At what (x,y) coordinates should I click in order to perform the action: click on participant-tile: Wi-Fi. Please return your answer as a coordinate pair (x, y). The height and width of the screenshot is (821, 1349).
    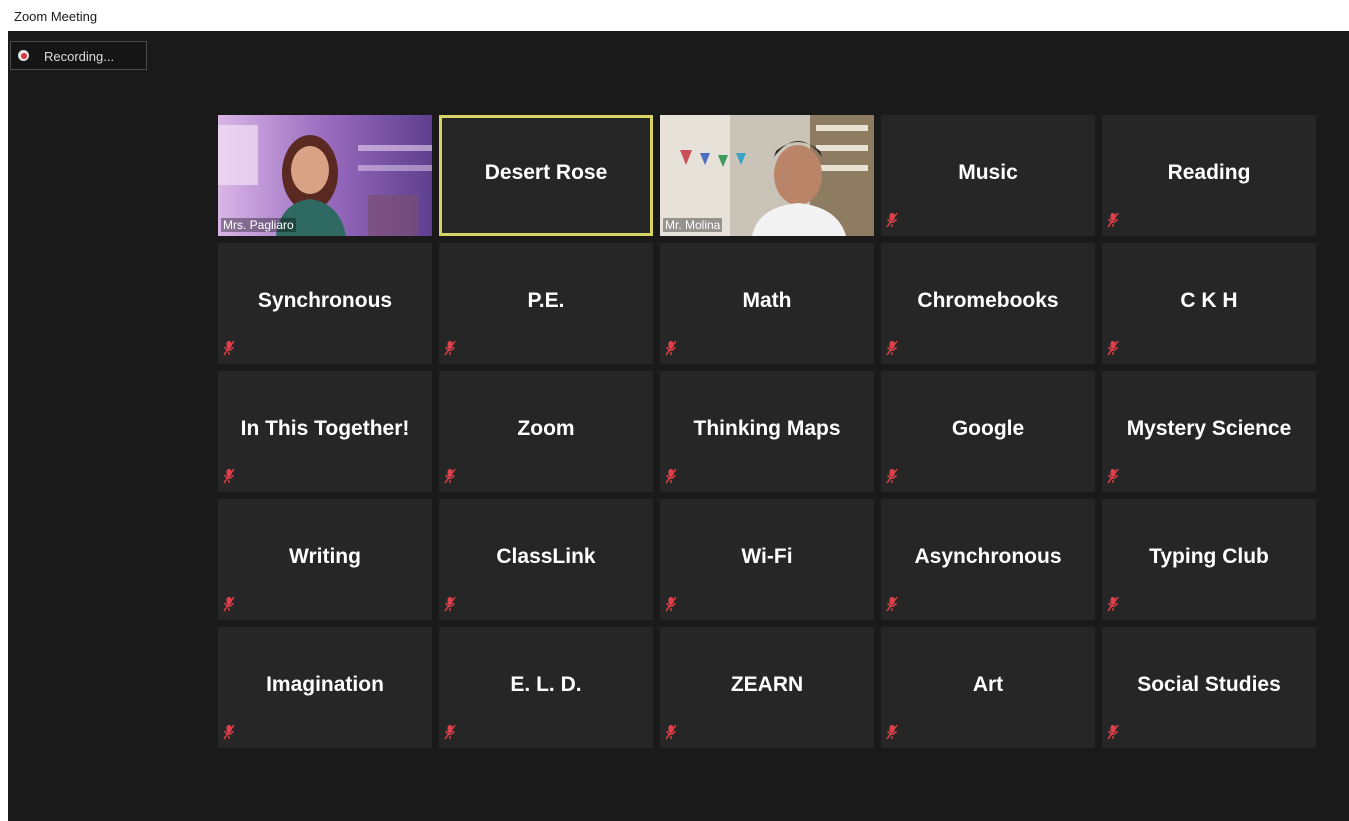
    Looking at the image, I should click on (767, 559).